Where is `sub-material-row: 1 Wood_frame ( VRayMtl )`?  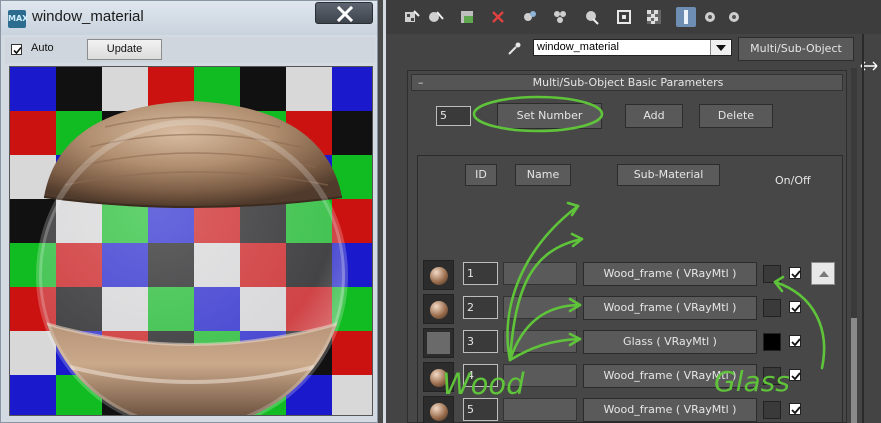 sub-material-row: 1 Wood_frame ( VRayMtl ) is located at coordinates (630, 275).